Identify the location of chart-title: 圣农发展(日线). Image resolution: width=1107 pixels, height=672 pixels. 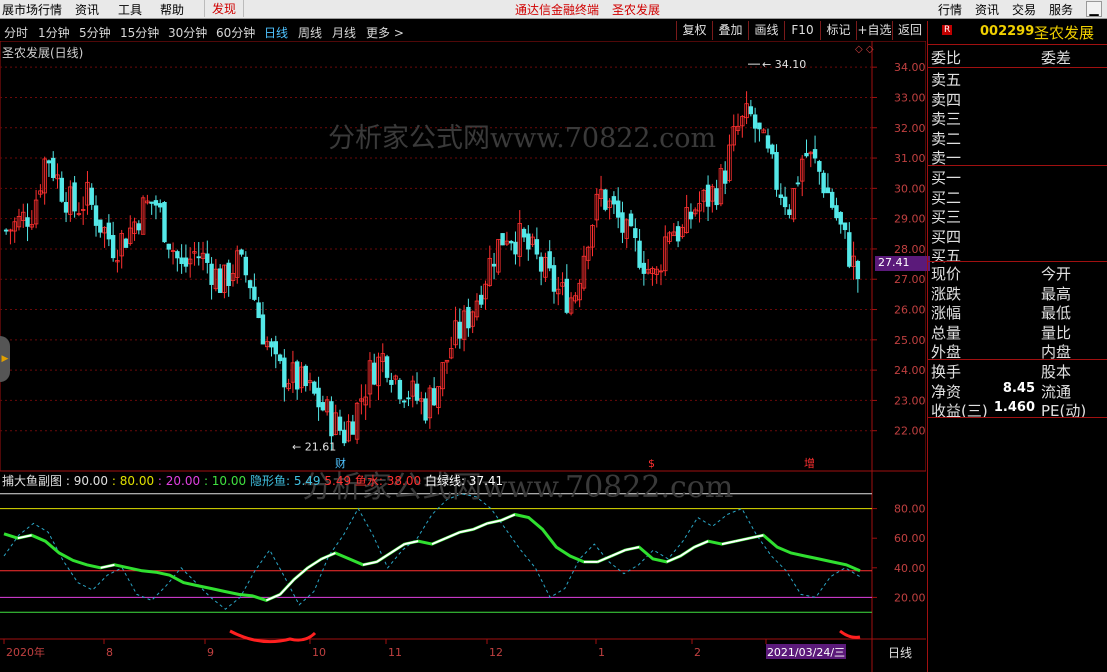
(43, 53).